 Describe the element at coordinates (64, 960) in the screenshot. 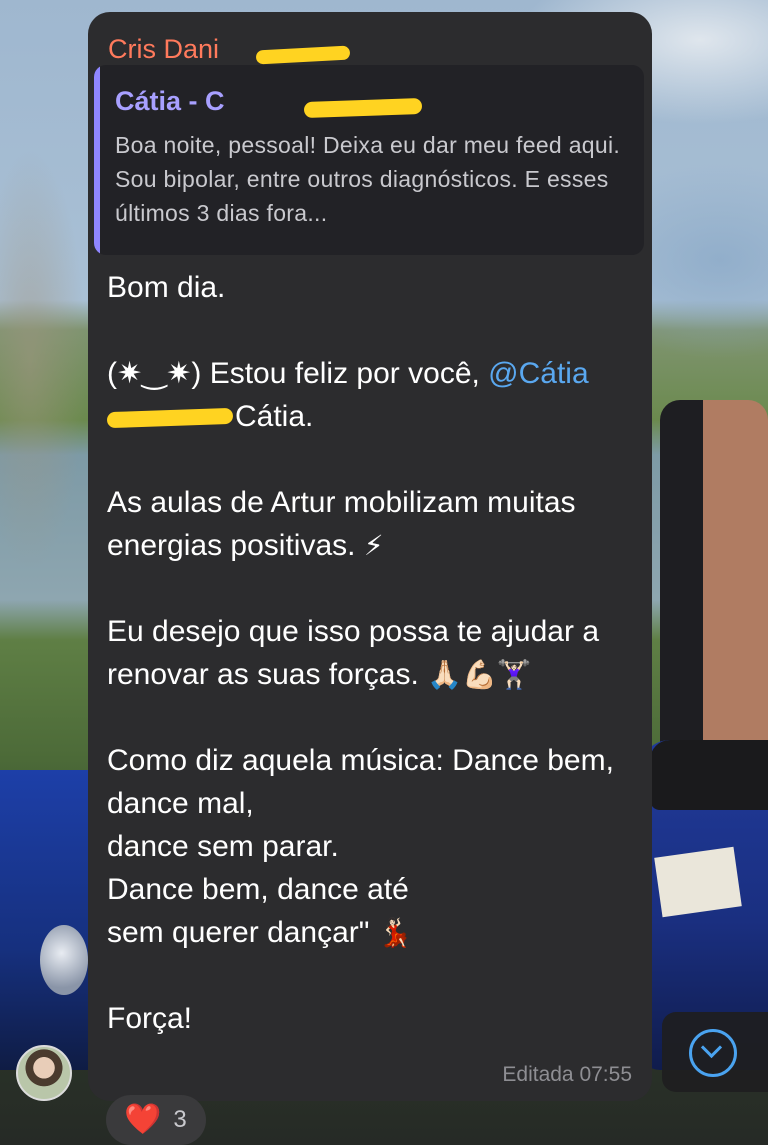

I see `atv-headlight` at that location.